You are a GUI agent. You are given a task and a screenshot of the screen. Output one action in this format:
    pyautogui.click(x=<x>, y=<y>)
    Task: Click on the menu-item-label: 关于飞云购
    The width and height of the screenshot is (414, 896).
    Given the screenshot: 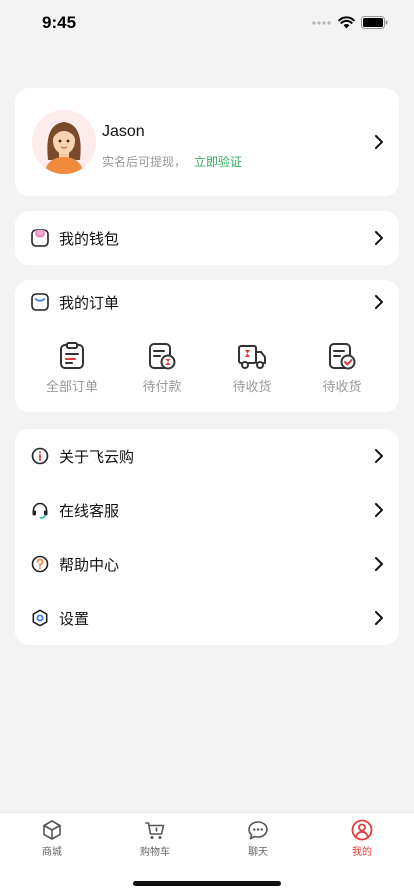 What is the action you would take?
    pyautogui.click(x=97, y=457)
    